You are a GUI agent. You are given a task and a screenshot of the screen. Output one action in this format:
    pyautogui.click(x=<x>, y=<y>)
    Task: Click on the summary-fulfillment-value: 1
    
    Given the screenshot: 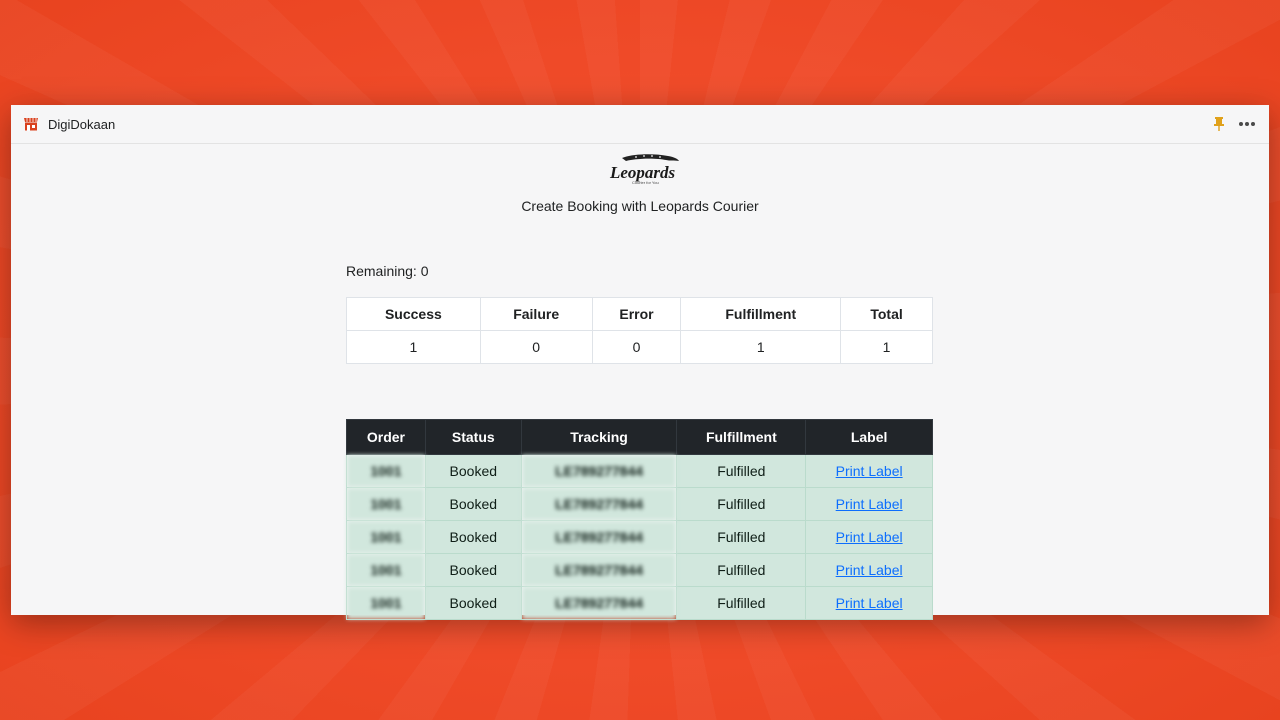 What is the action you would take?
    pyautogui.click(x=761, y=347)
    